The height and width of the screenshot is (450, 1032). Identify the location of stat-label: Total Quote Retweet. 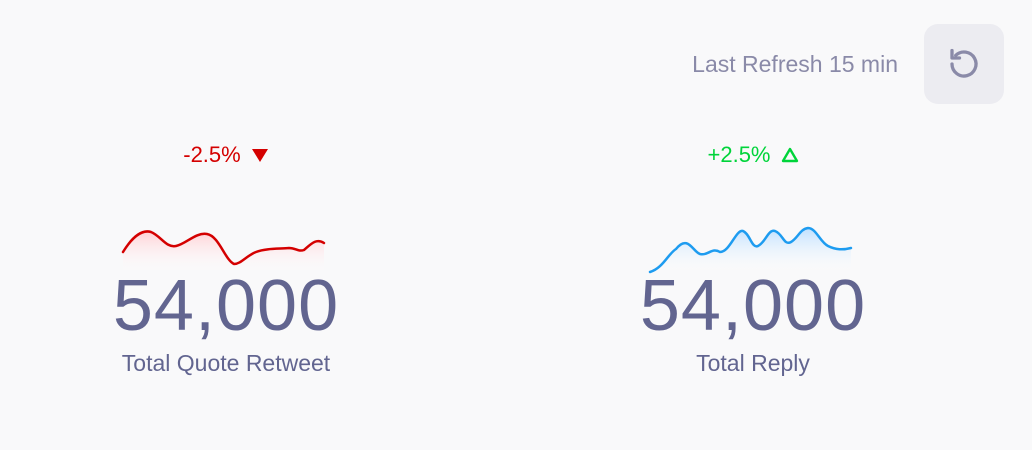
(226, 363).